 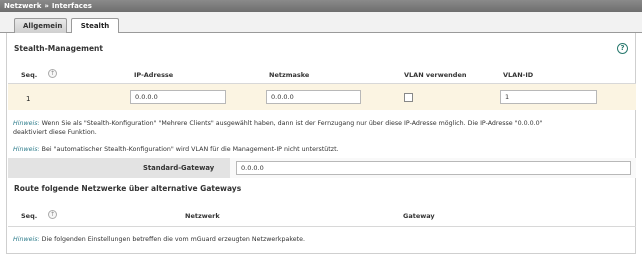 I want to click on divider, so click(x=322, y=226).